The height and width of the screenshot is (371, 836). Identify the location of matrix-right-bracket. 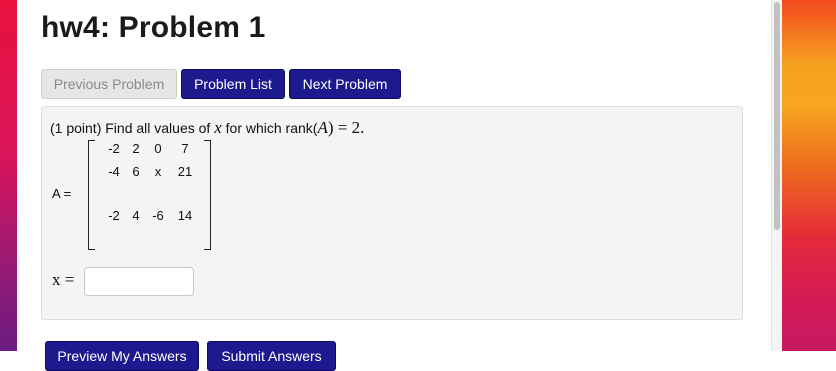
(207, 195).